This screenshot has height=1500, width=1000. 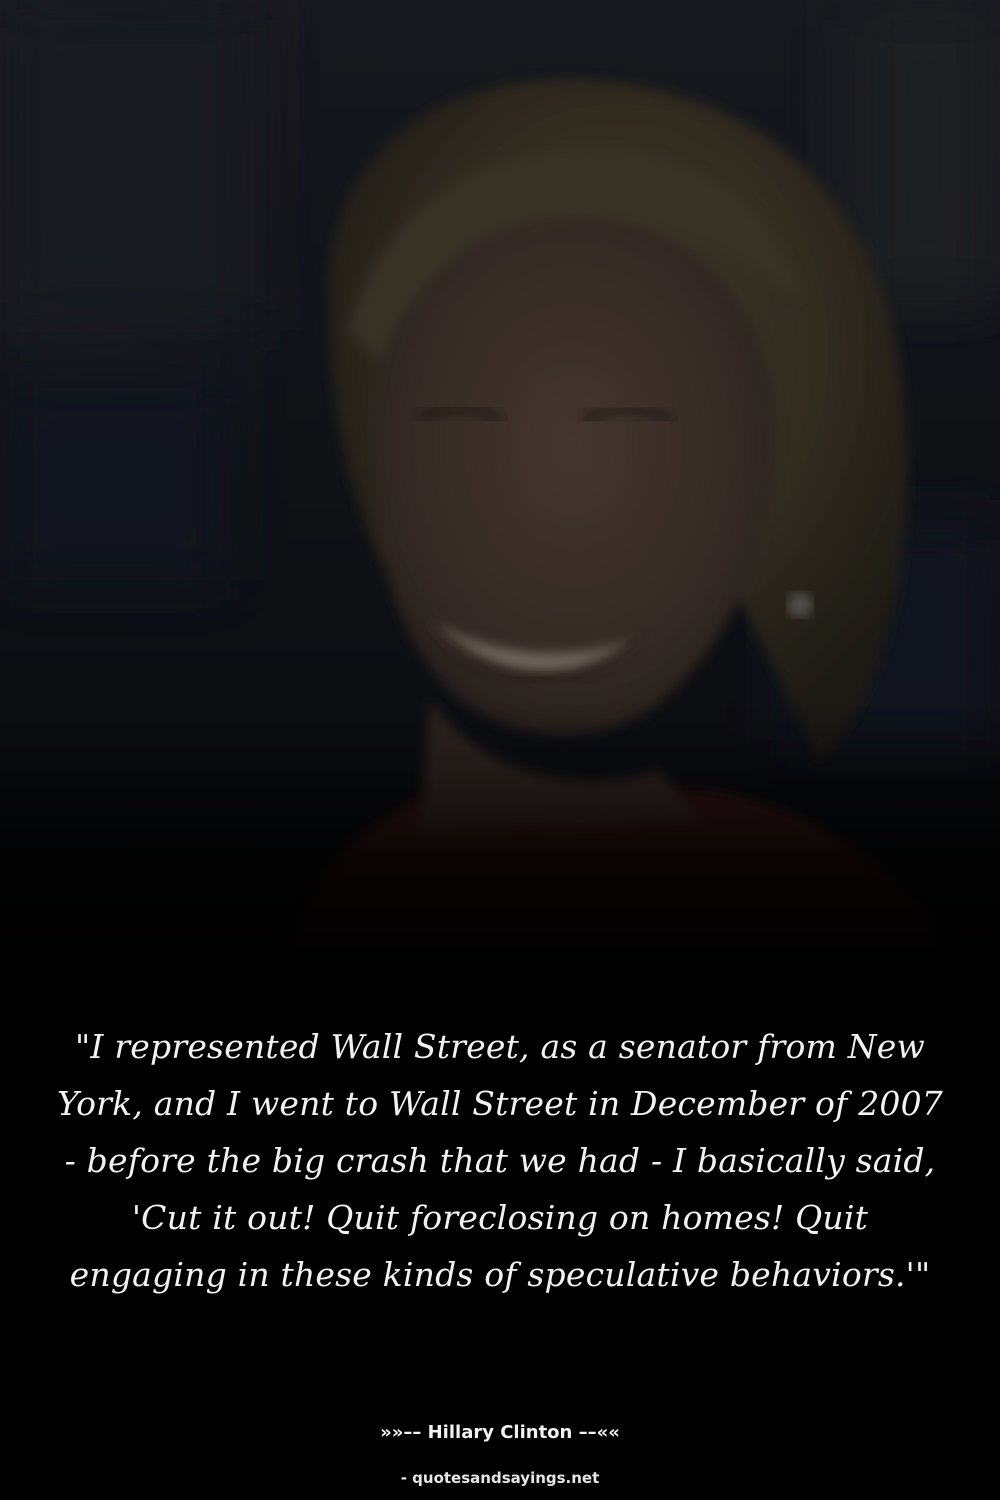 What do you see at coordinates (500, 1478) in the screenshot?
I see `source-watermark: - quotesandsayings.net` at bounding box center [500, 1478].